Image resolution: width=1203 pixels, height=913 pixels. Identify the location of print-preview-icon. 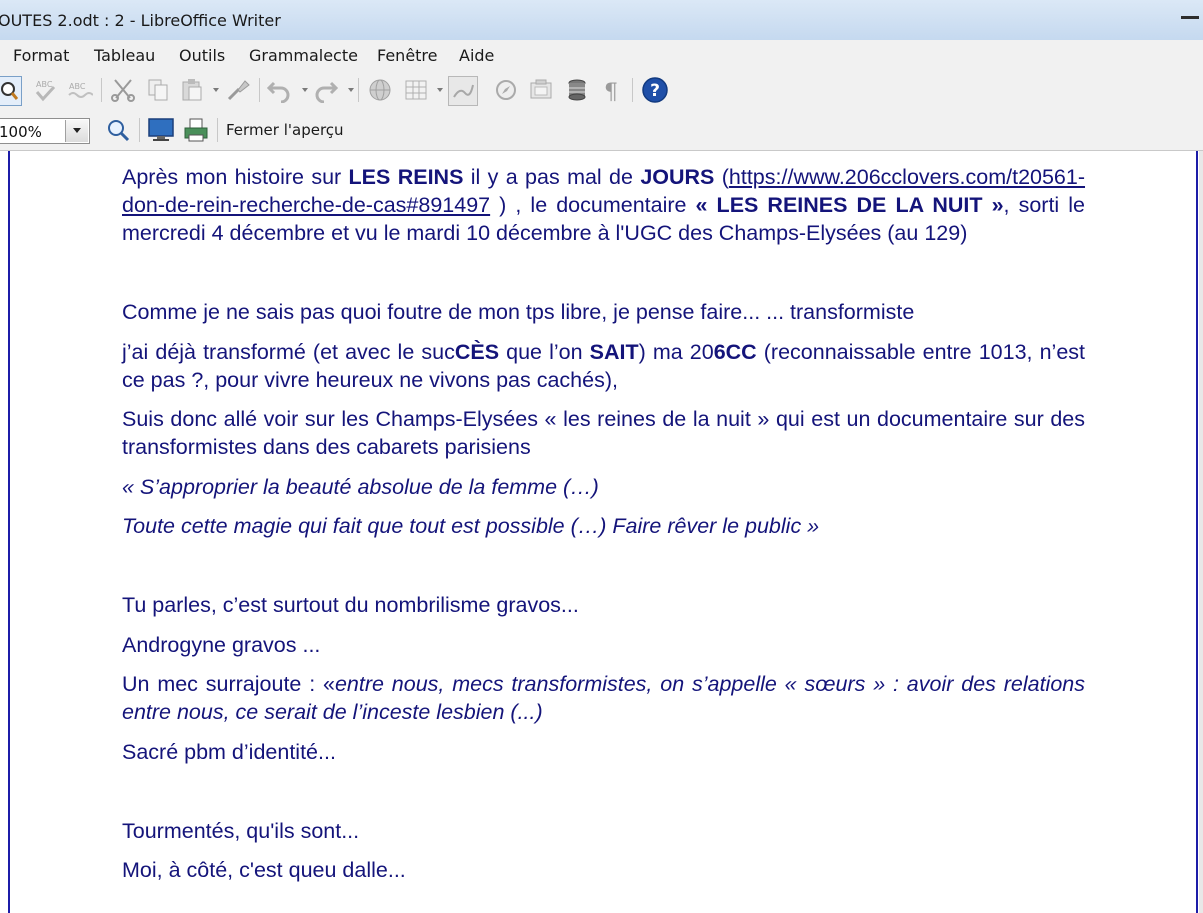
(9, 91).